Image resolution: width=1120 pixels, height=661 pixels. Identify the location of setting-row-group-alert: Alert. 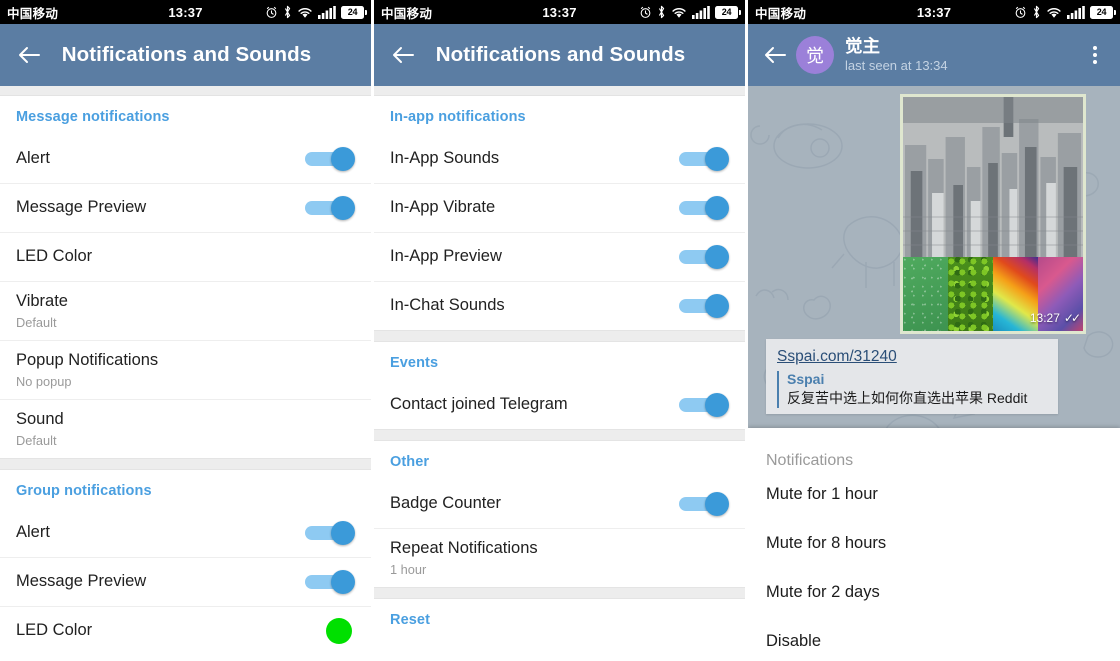
(185, 532).